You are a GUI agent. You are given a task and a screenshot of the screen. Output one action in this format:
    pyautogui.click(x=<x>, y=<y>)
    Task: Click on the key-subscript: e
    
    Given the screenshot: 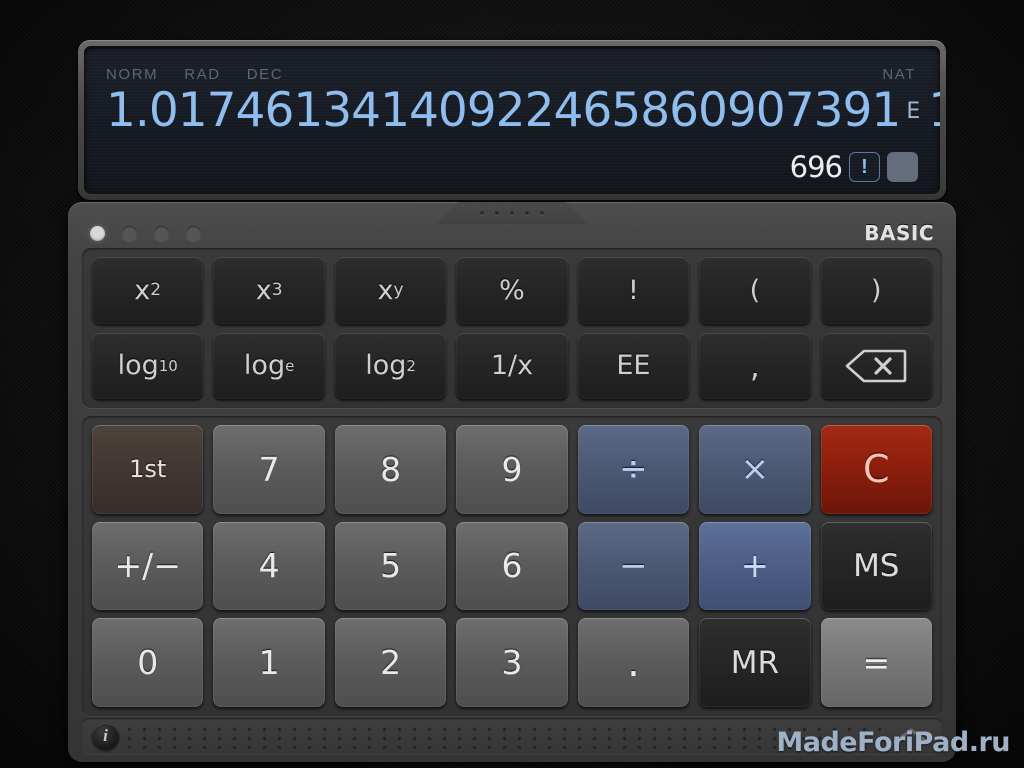 What is the action you would take?
    pyautogui.click(x=290, y=365)
    